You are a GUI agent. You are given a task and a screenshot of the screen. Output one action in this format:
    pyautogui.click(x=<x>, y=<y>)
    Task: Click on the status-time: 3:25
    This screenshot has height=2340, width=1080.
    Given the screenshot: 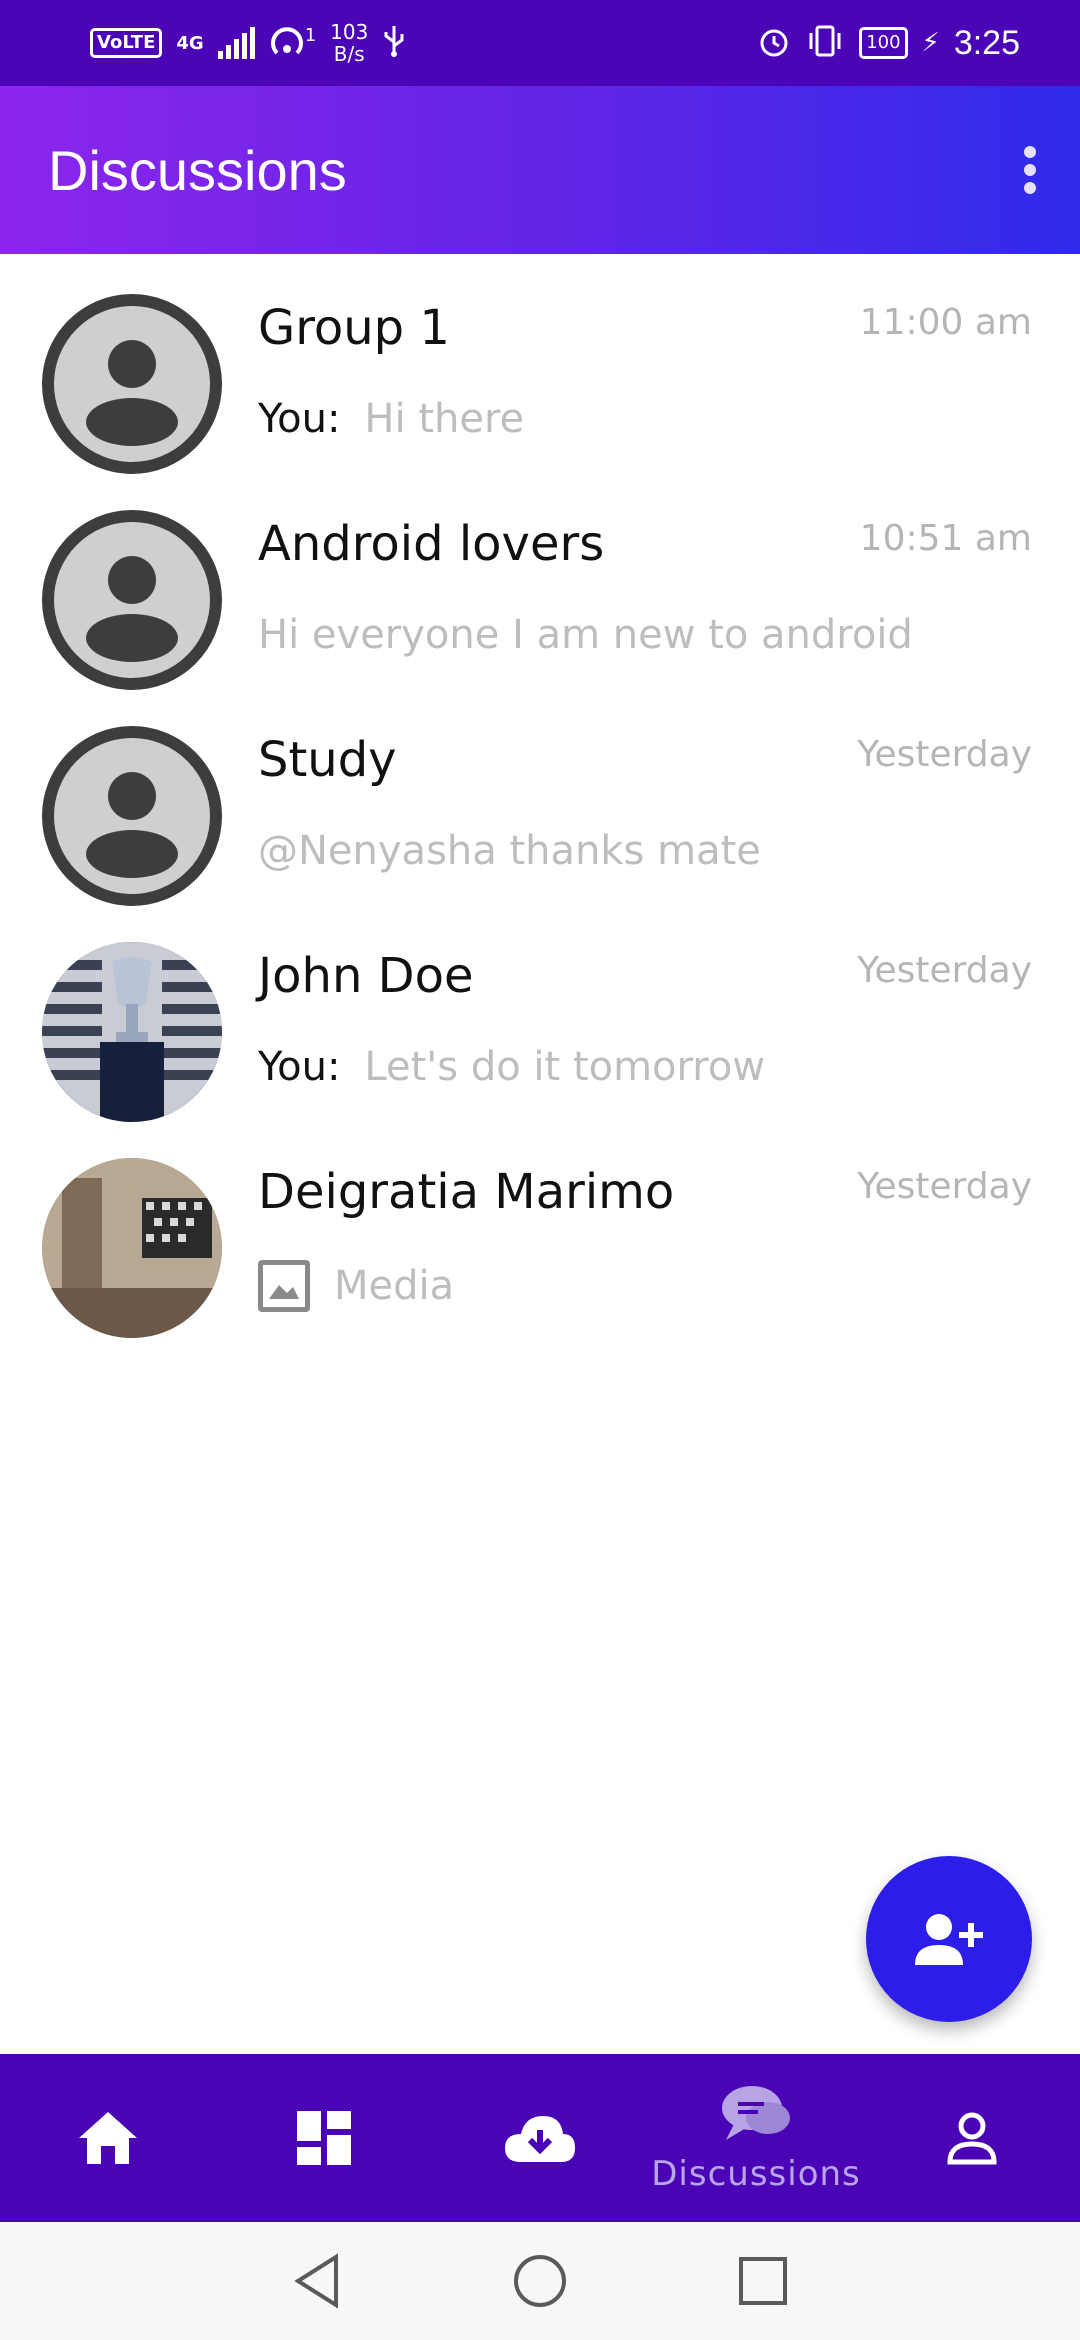 What is the action you would take?
    pyautogui.click(x=986, y=42)
    